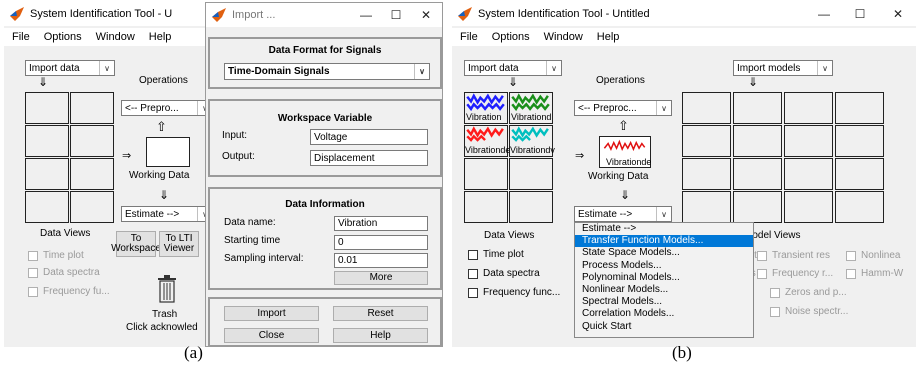  What do you see at coordinates (874, 273) in the screenshot?
I see `hammerstein-wiener-checkbox: Hamm-W` at bounding box center [874, 273].